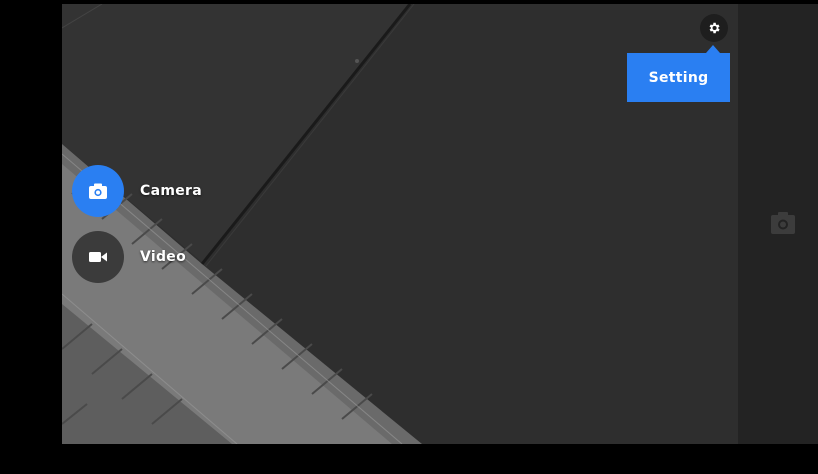  What do you see at coordinates (678, 77) in the screenshot?
I see `setting-tooltip-label: Setting` at bounding box center [678, 77].